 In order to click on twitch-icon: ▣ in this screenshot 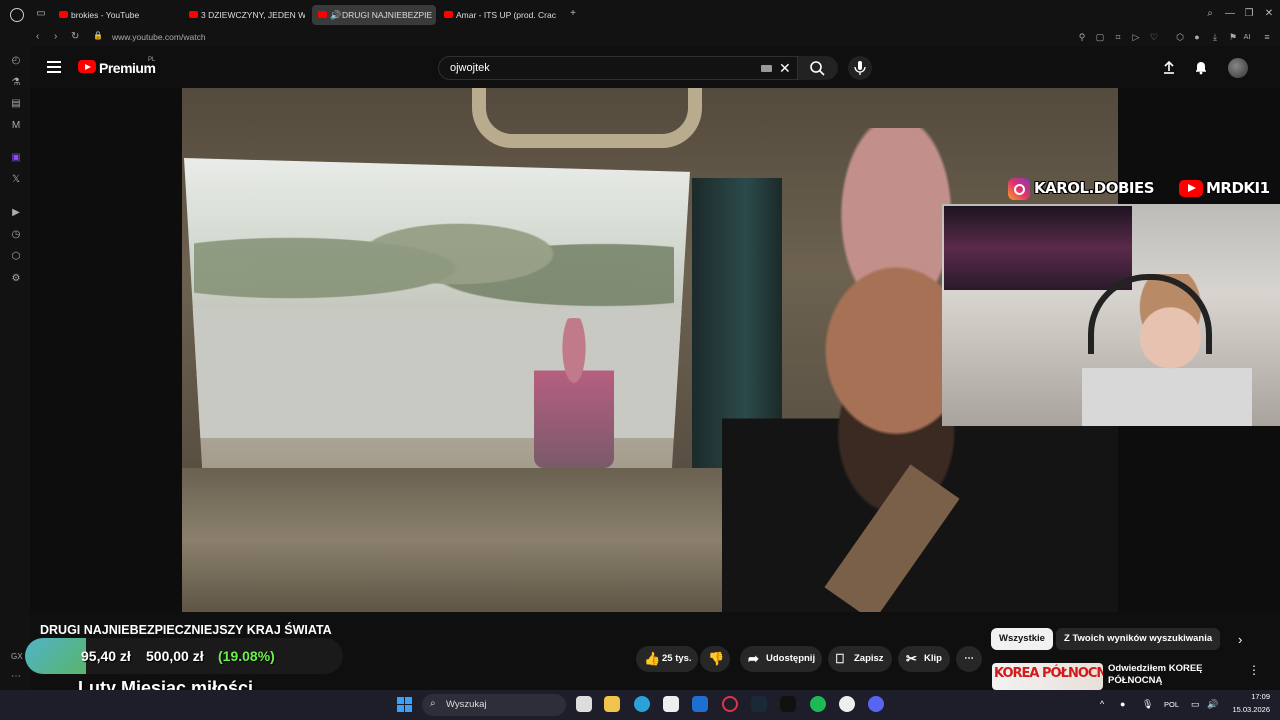, I will do `click(16, 158)`.